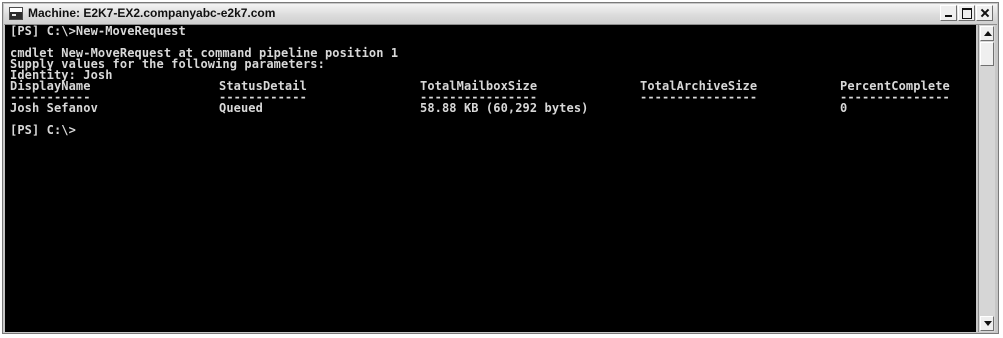 The height and width of the screenshot is (338, 1003). I want to click on scroll-thumb, so click(987, 54).